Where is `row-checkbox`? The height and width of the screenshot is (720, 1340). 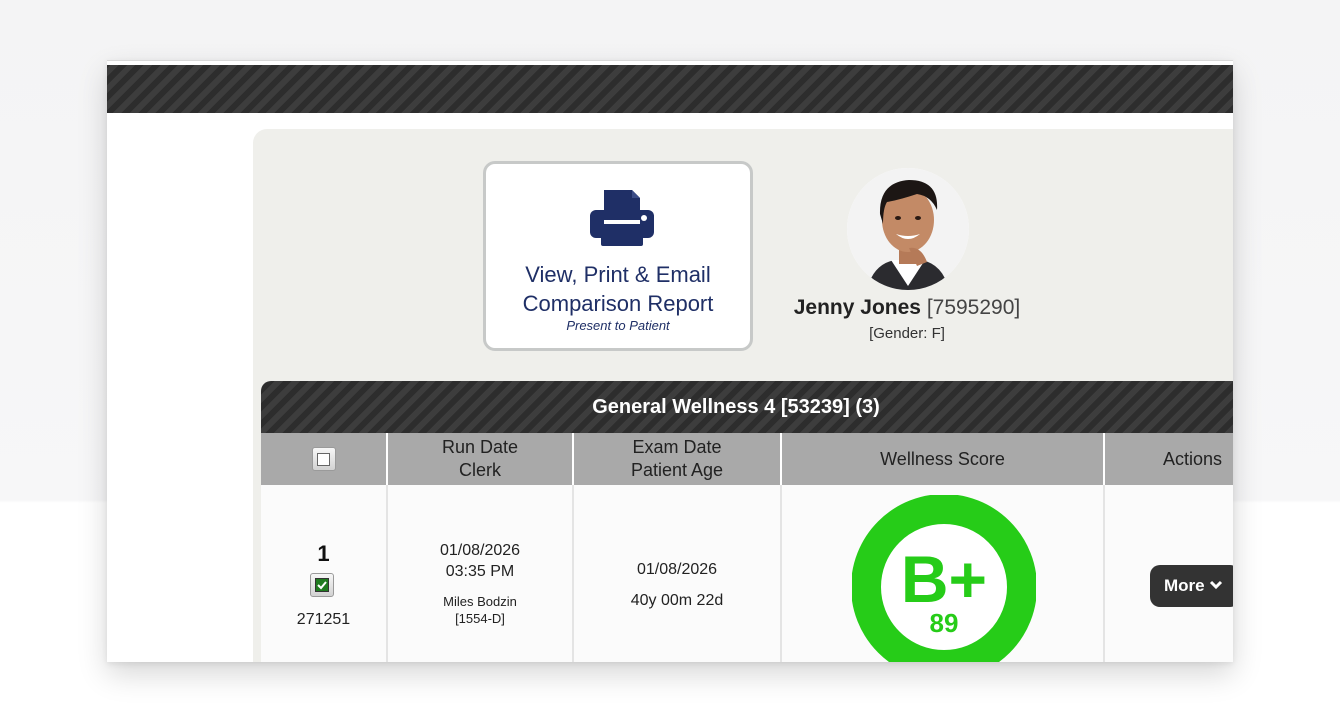
row-checkbox is located at coordinates (322, 585).